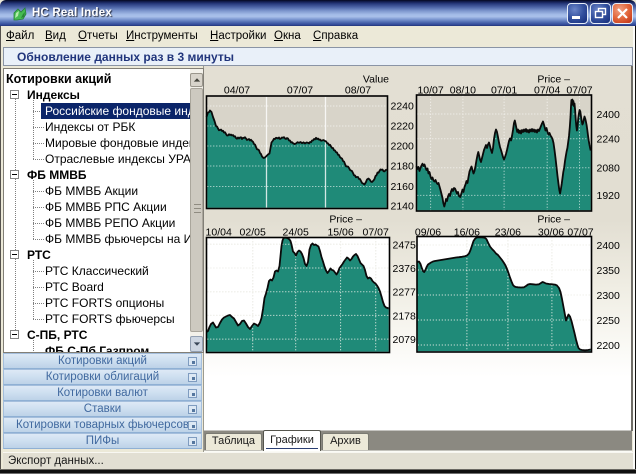 This screenshot has width=636, height=474. Describe the element at coordinates (547, 91) in the screenshot. I see `svg-text: 07/04` at that location.